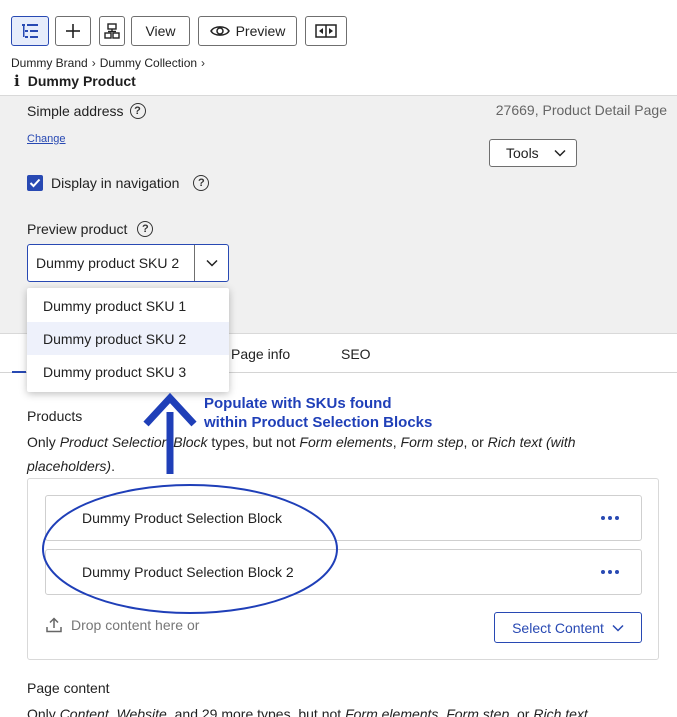 This screenshot has height=717, width=677. I want to click on select-content-label: Select Content, so click(558, 627).